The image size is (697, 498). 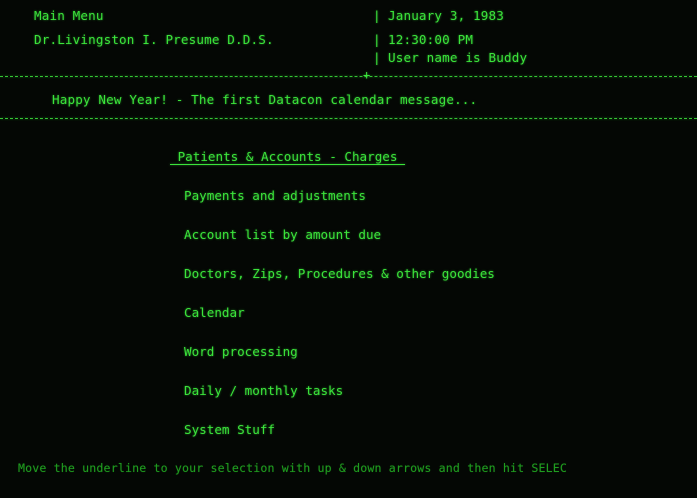 I want to click on menu-item-daily-monthly-tasks: Daily / monthly tasks, so click(x=263, y=391).